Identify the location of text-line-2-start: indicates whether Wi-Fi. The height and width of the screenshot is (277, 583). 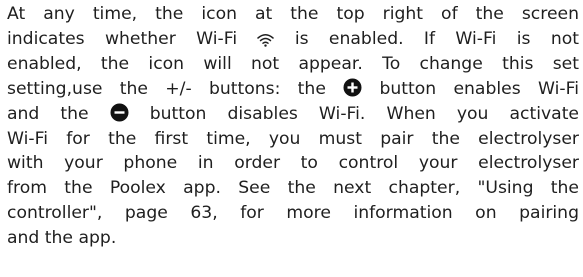
(122, 38).